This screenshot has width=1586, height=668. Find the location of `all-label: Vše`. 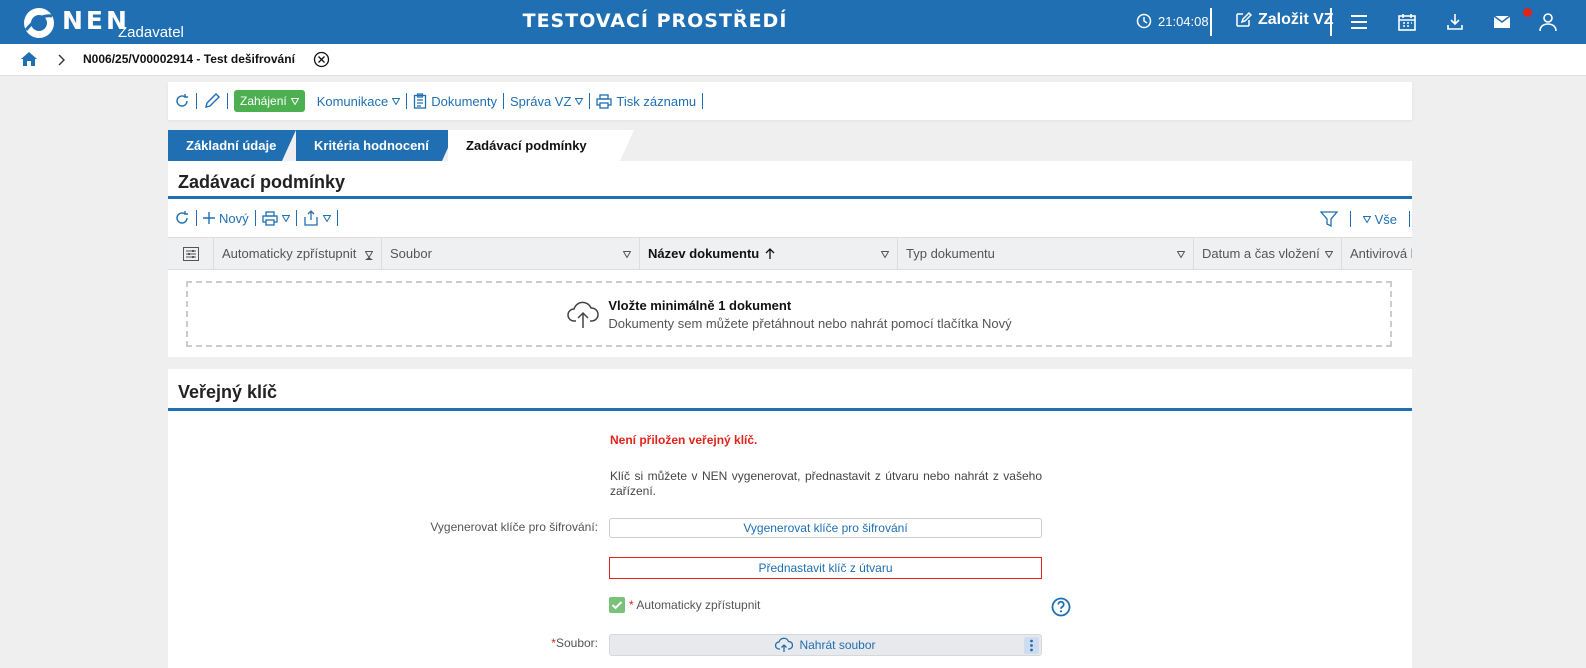

all-label: Vše is located at coordinates (1385, 219).